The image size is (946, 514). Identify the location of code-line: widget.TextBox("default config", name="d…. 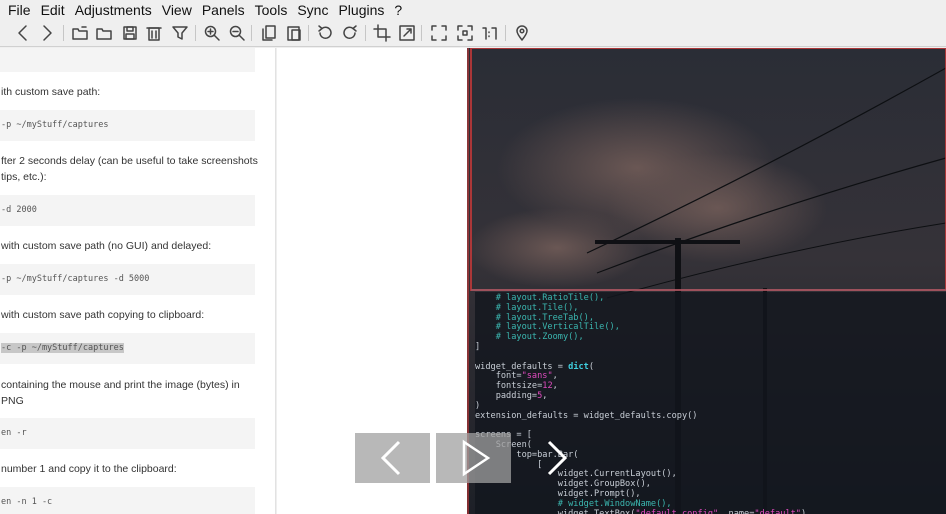
(710, 511).